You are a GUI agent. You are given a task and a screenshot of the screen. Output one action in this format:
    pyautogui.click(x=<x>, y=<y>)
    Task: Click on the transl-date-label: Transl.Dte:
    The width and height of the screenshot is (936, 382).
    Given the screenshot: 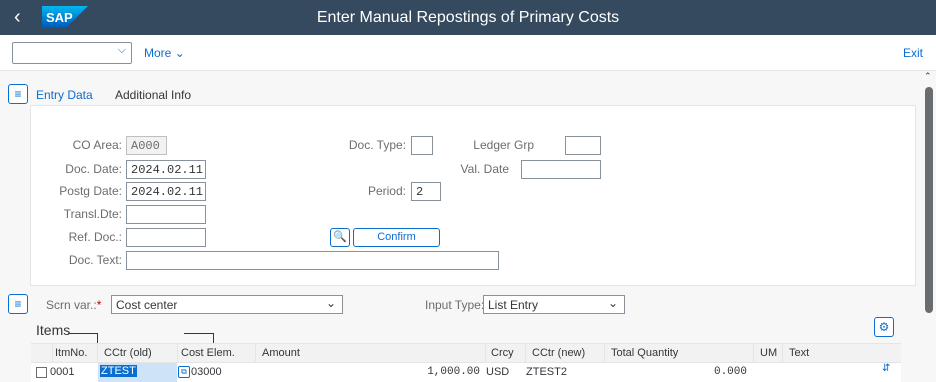 What is the action you would take?
    pyautogui.click(x=92, y=214)
    